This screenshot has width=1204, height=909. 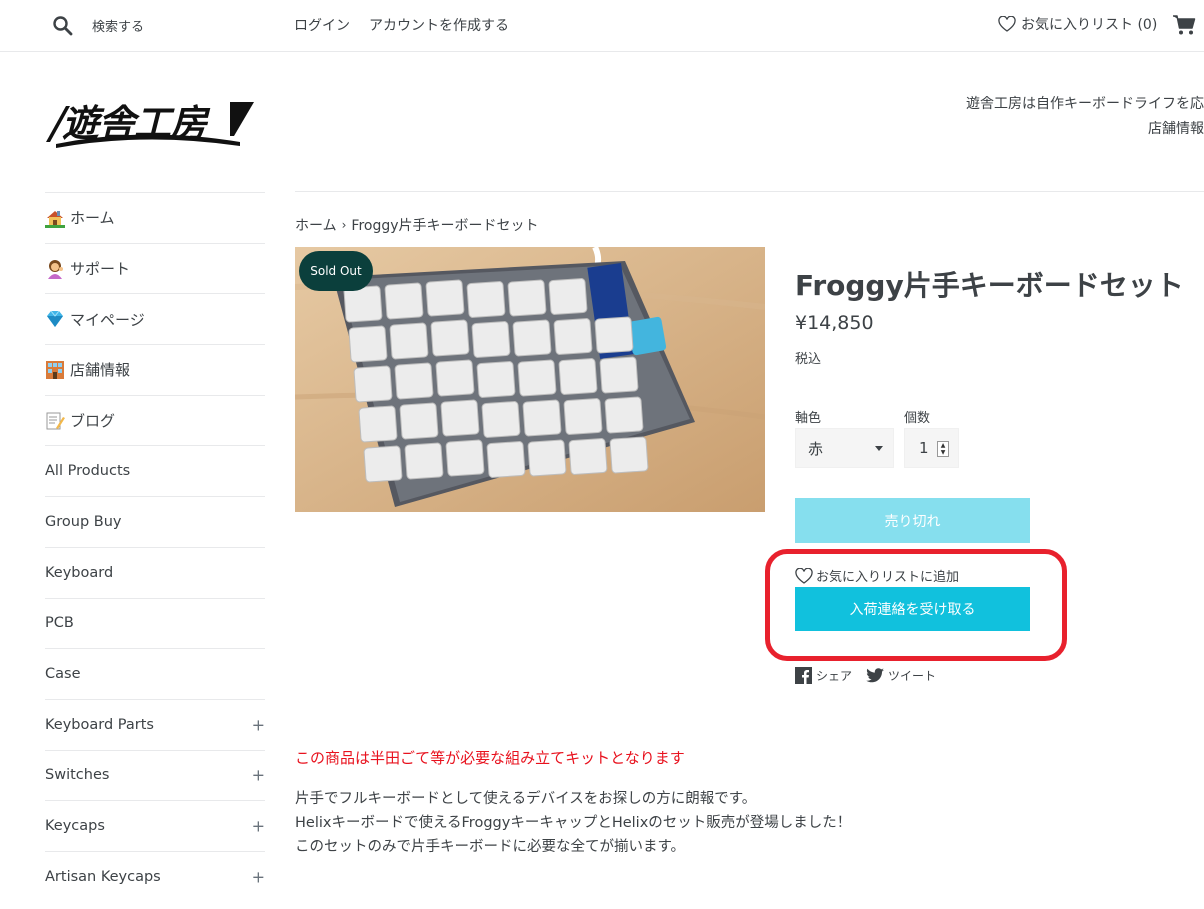 What do you see at coordinates (63, 26) in the screenshot?
I see `search-icon` at bounding box center [63, 26].